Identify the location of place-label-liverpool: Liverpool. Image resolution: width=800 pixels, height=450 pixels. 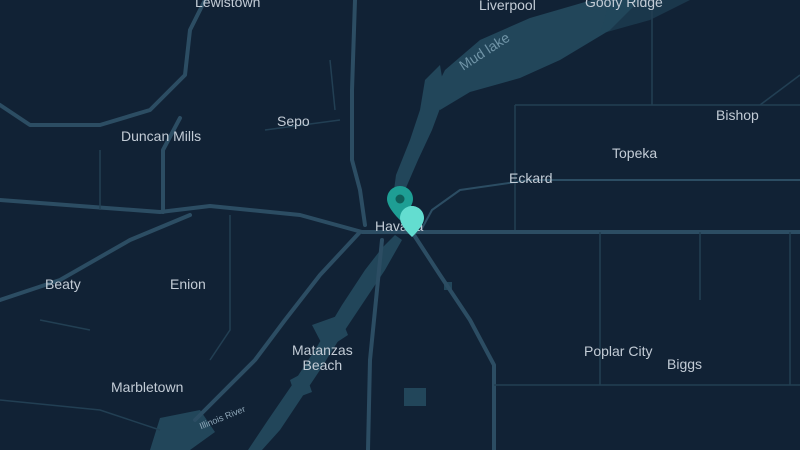
(507, 6).